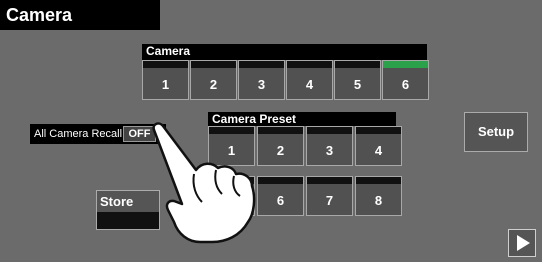 This screenshot has width=542, height=262. I want to click on preset-button-3: 3, so click(329, 146).